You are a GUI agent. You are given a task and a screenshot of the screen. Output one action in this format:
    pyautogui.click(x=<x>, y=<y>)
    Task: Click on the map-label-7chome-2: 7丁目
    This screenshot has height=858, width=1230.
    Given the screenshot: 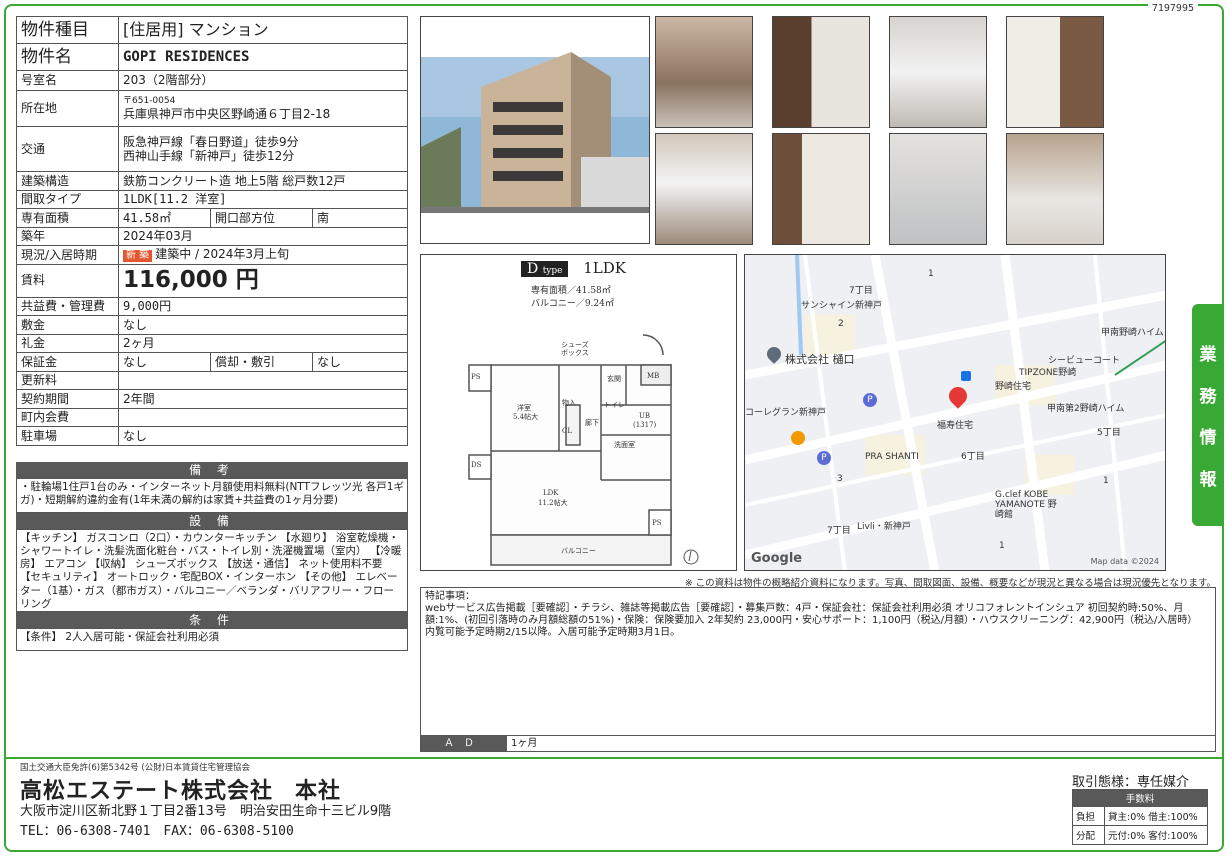 What is the action you would take?
    pyautogui.click(x=839, y=531)
    